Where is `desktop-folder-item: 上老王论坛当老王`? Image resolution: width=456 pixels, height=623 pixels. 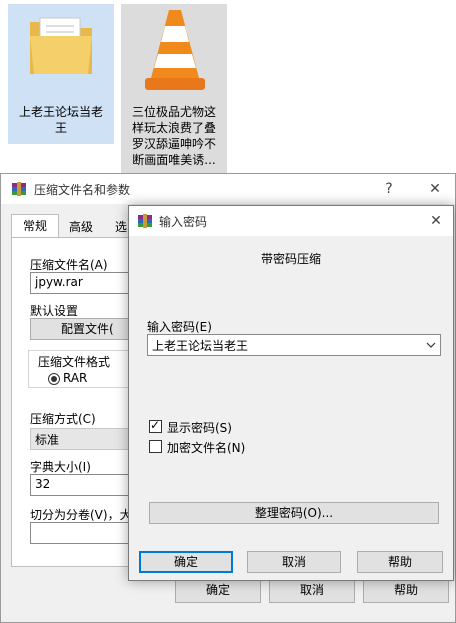 desktop-folder-item: 上老王论坛当老王 is located at coordinates (61, 74).